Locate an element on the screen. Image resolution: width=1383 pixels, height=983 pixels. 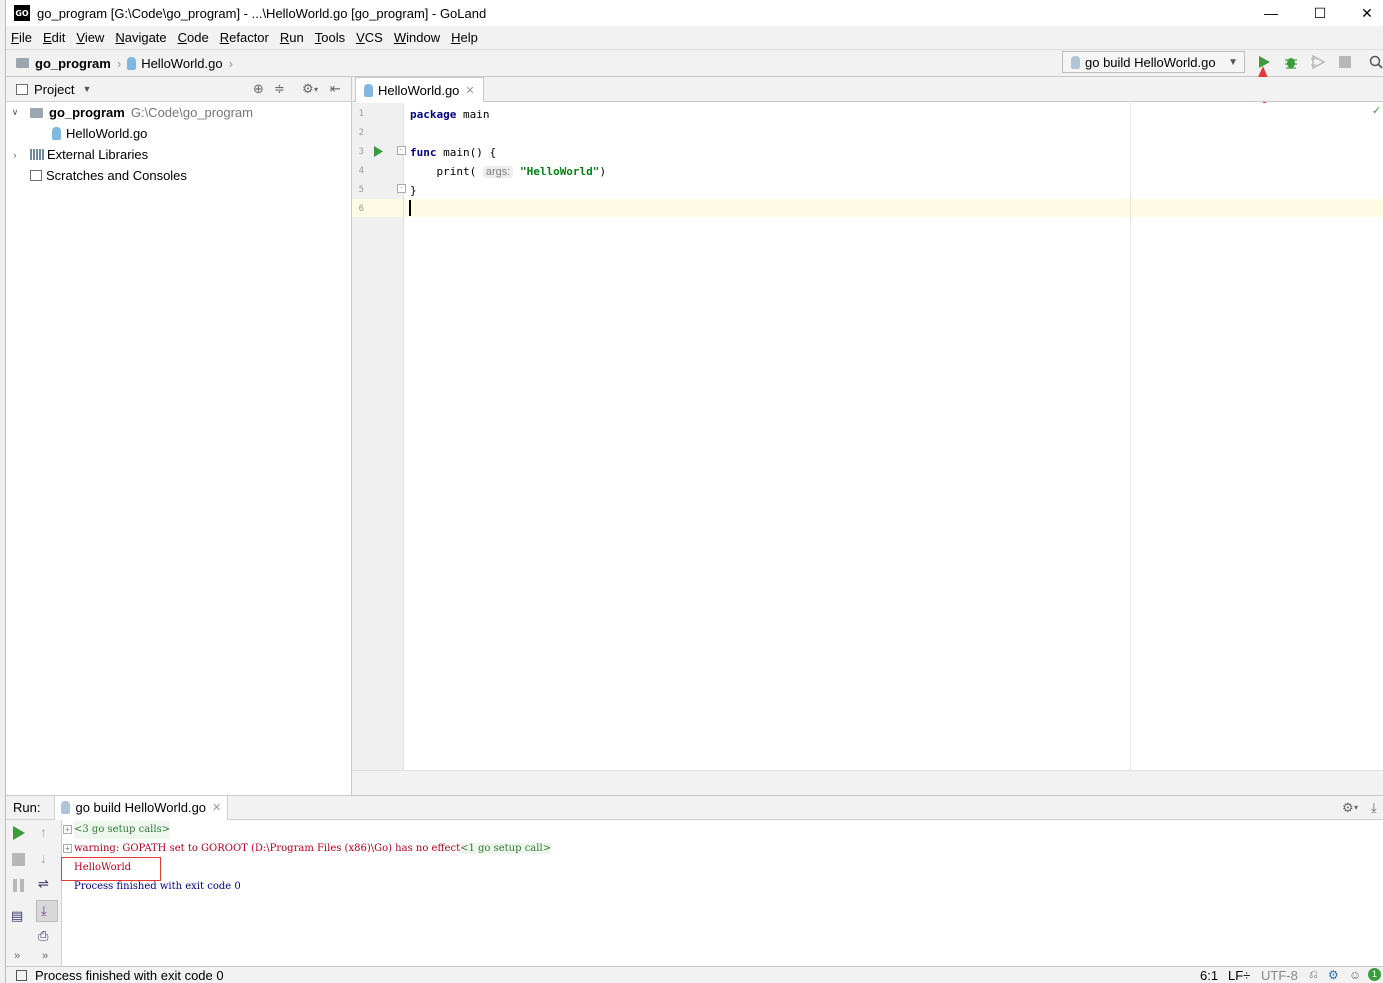
console-setup-calls: <3 go setup calls> is located at coordinates (122, 830).